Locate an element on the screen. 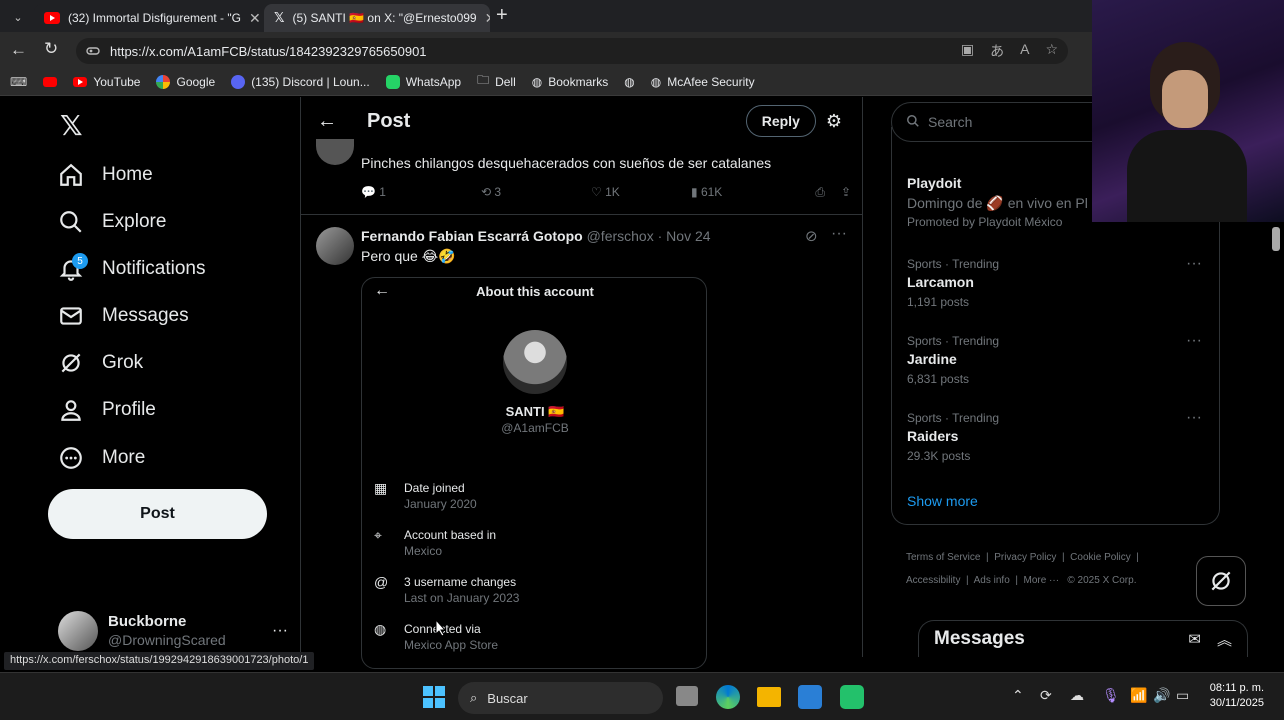 The image size is (1284, 720). tray-overflow-icon: ⌃ is located at coordinates (1018, 695).